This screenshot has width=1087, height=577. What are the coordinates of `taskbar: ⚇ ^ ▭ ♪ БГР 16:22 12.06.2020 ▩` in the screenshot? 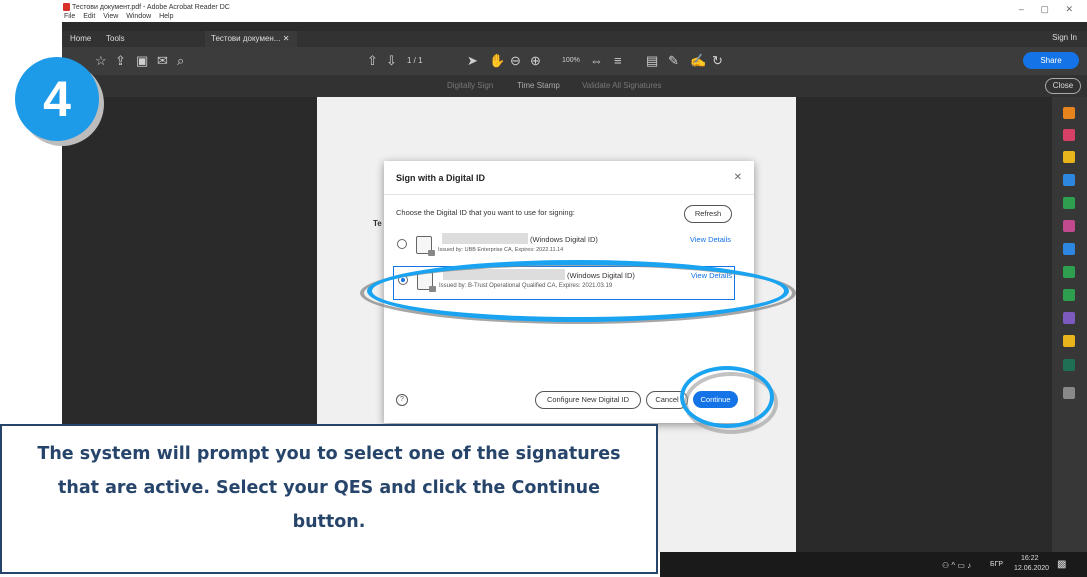 It's located at (873, 564).